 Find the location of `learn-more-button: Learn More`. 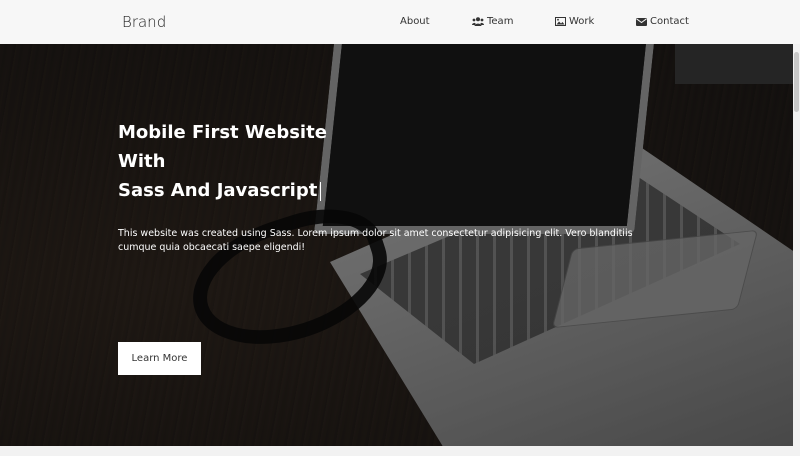

learn-more-button: Learn More is located at coordinates (159, 358).